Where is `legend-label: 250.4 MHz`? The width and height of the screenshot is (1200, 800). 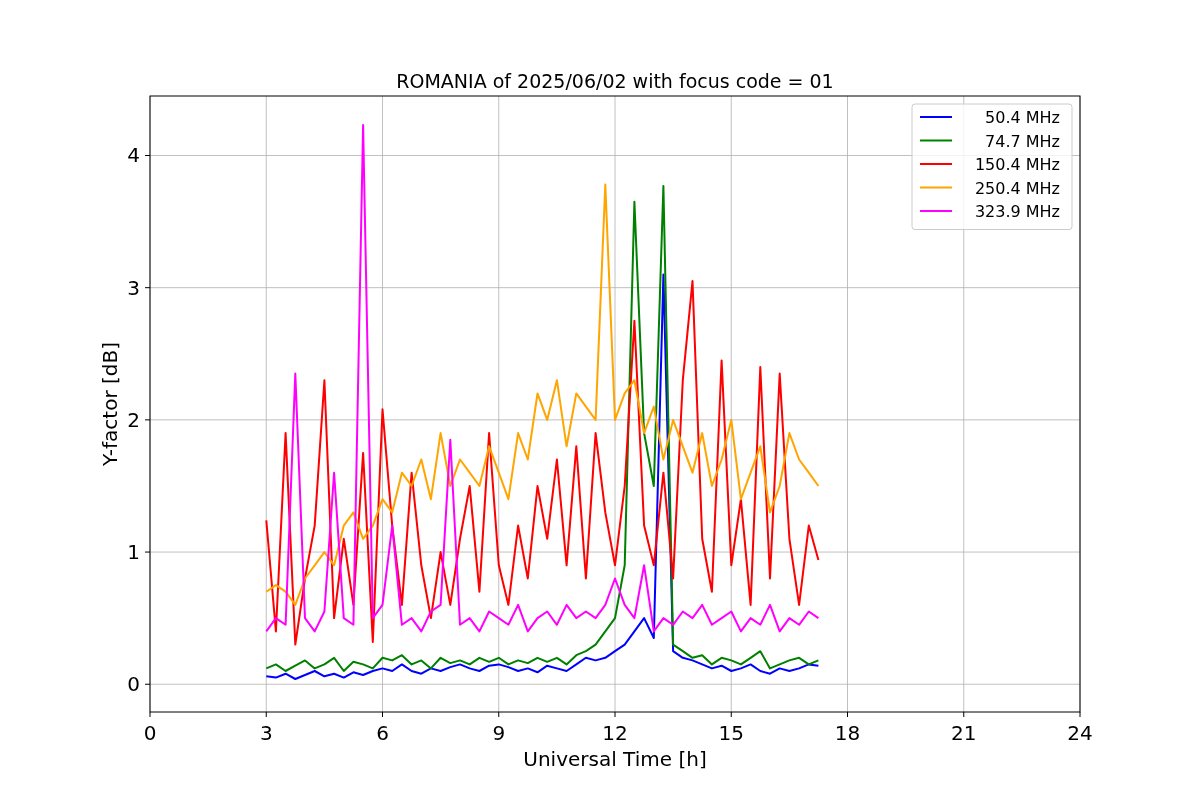
legend-label: 250.4 MHz is located at coordinates (1017, 188).